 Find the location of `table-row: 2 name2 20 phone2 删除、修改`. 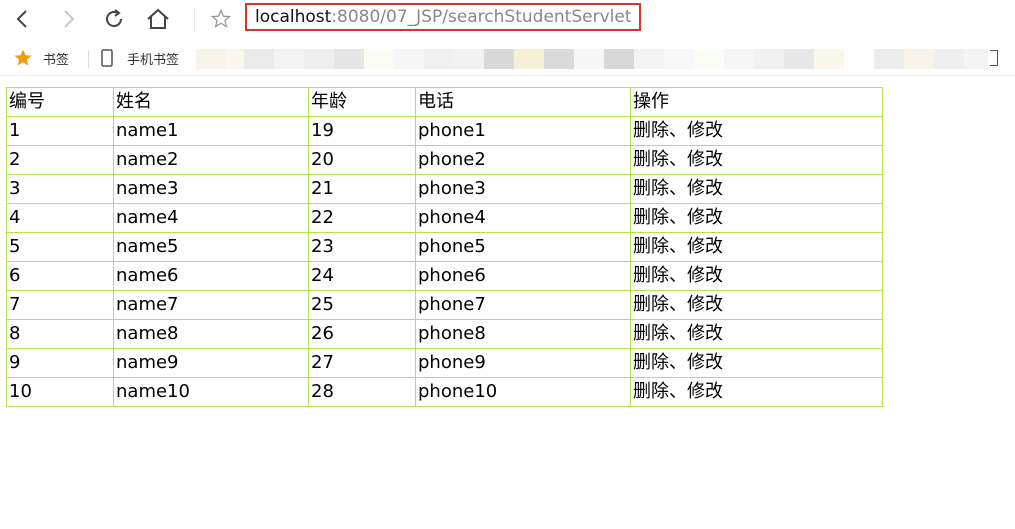

table-row: 2 name2 20 phone2 删除、修改 is located at coordinates (444, 160).